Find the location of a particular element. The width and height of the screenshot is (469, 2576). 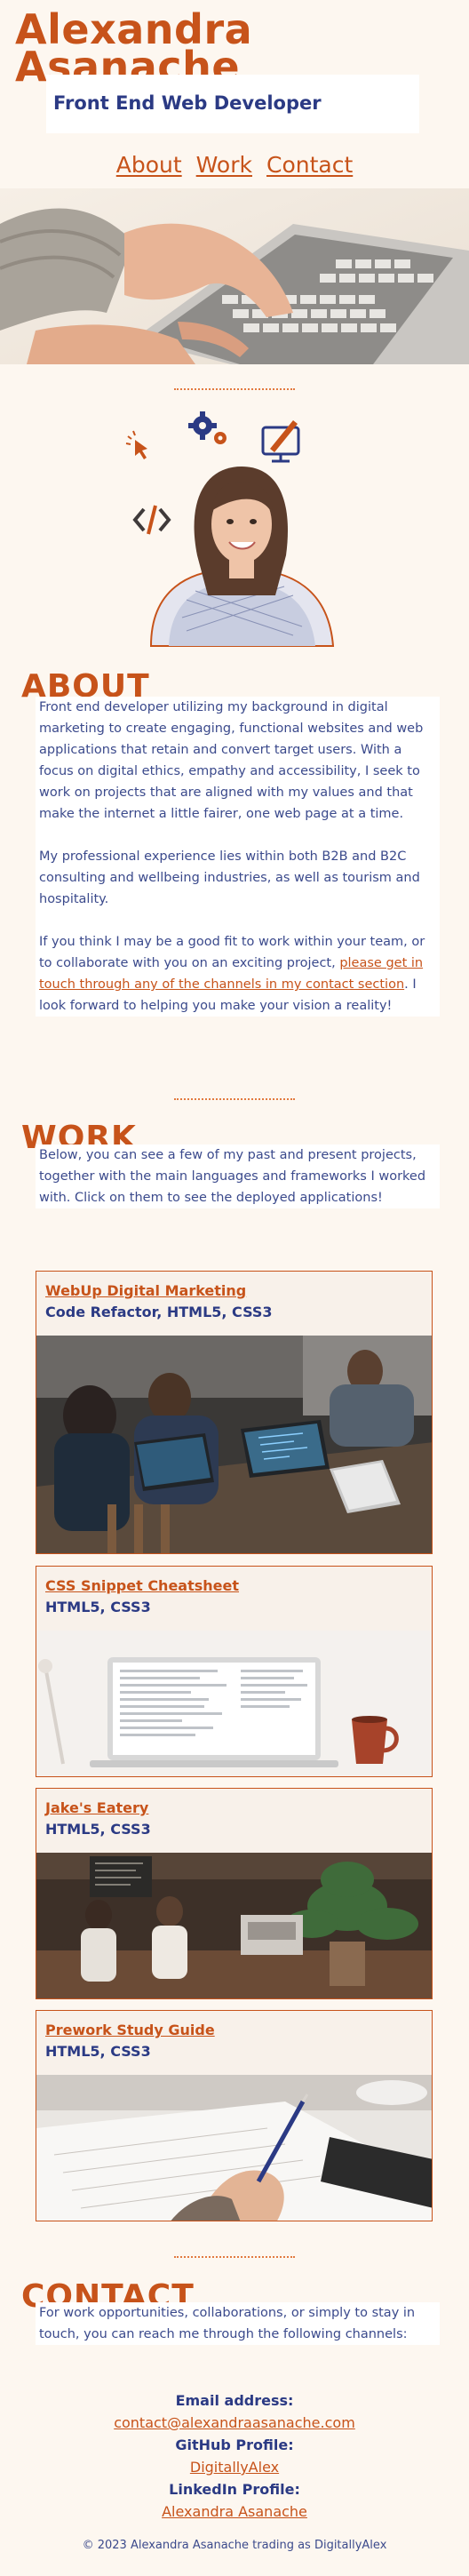

github-link: DigitallyAlex is located at coordinates (234, 2467).